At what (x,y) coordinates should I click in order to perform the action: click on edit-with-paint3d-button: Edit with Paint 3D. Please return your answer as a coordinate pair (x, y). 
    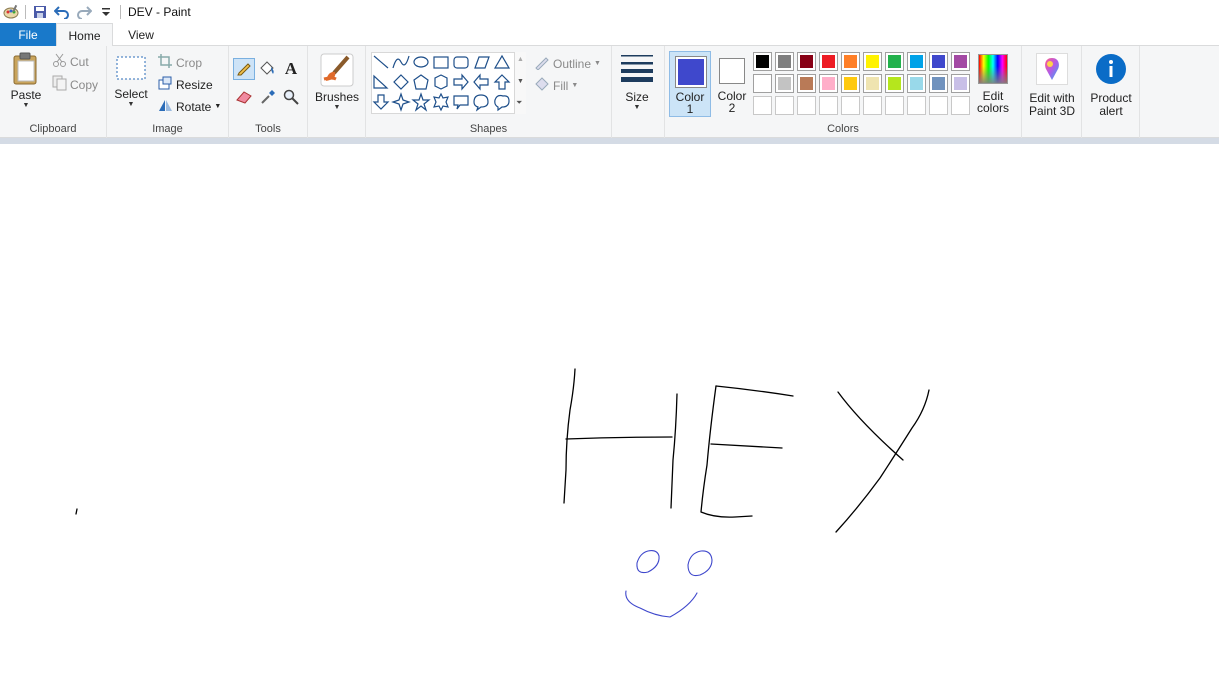
    Looking at the image, I should click on (1052, 85).